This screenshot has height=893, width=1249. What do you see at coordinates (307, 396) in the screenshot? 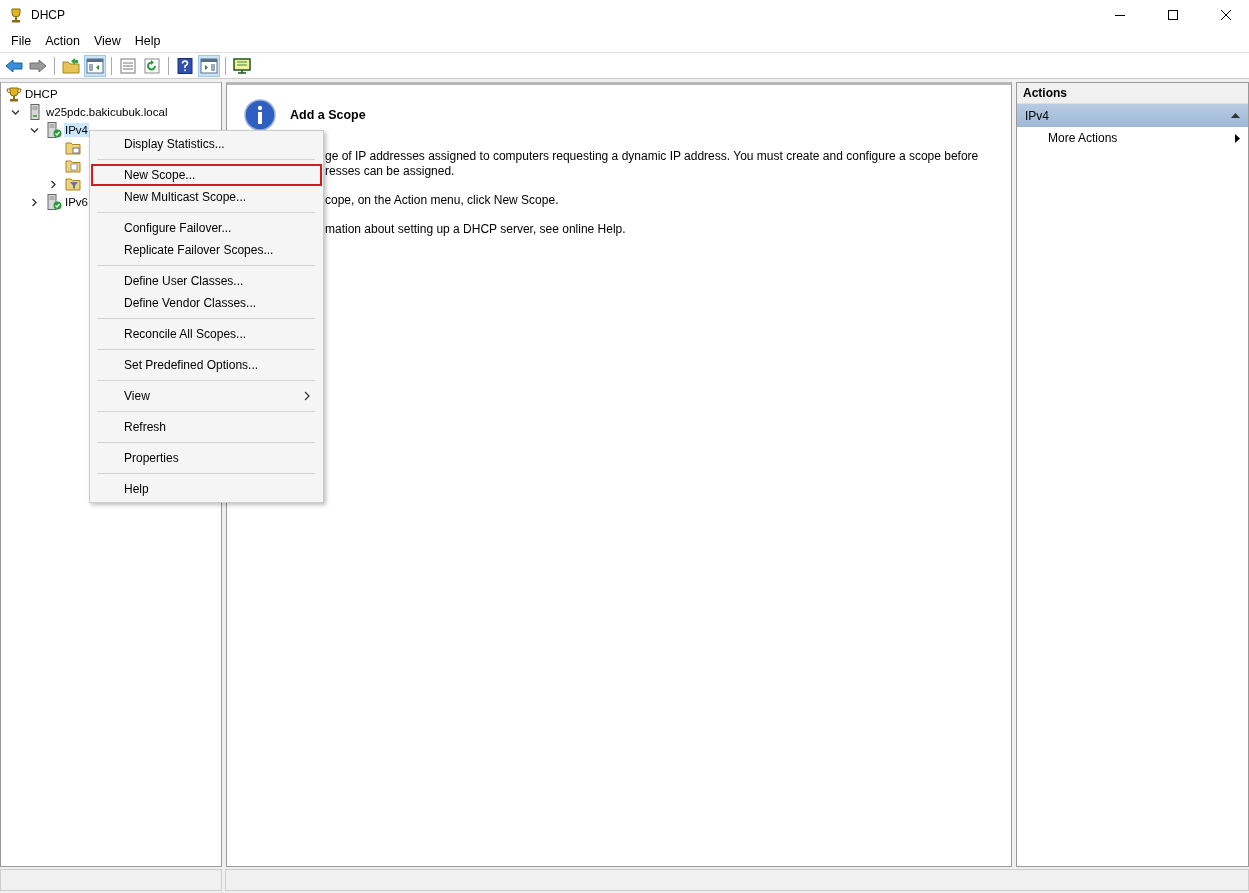
I see `chevron-right-icon` at bounding box center [307, 396].